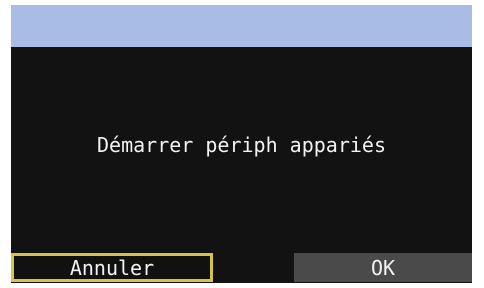 Image resolution: width=484 pixels, height=288 pixels. What do you see at coordinates (112, 267) in the screenshot?
I see `cancel-button: Annuler` at bounding box center [112, 267].